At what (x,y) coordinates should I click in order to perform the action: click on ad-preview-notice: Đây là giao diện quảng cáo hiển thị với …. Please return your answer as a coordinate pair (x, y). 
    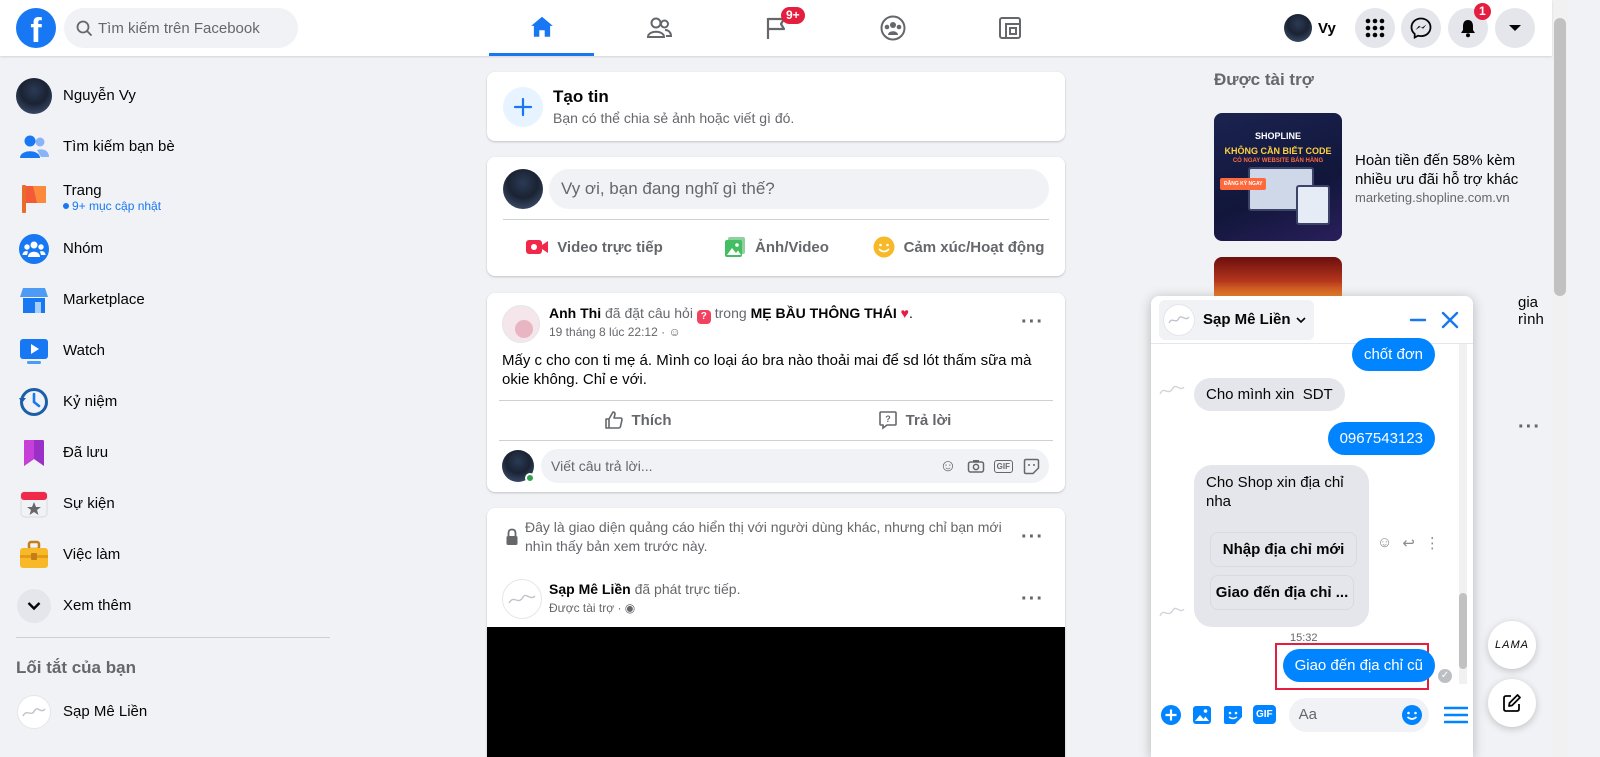
    Looking at the image, I should click on (763, 536).